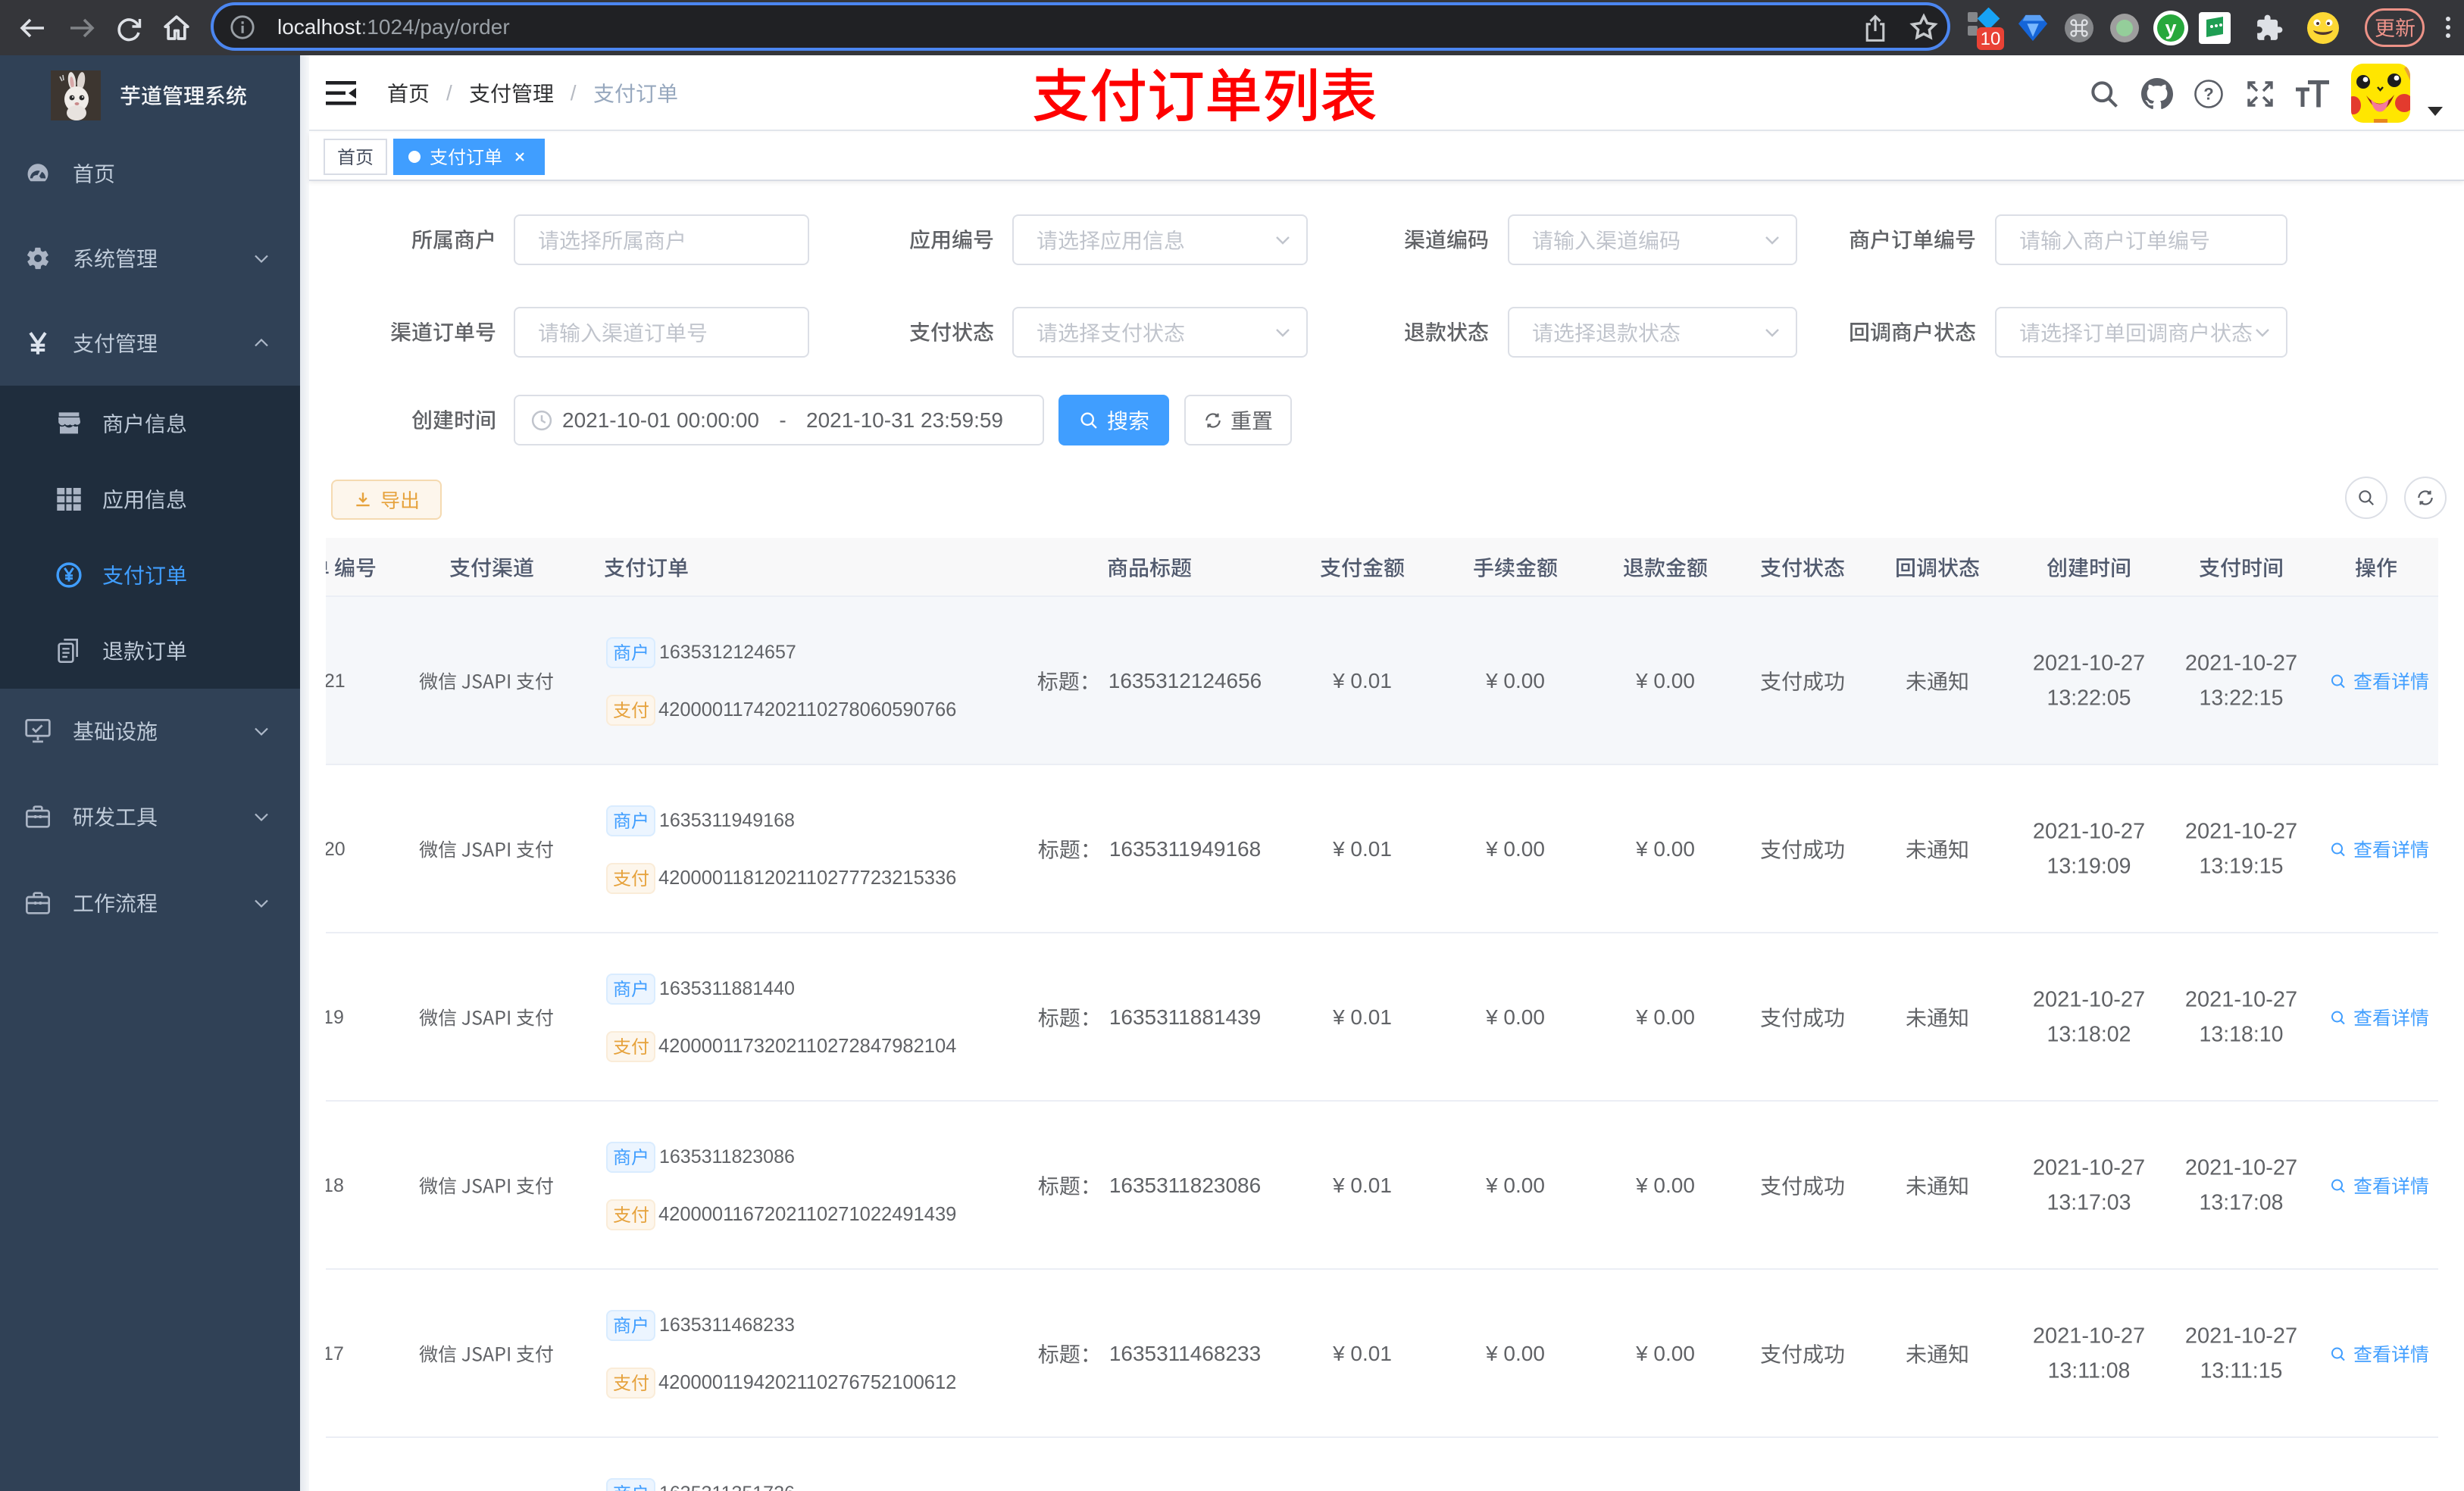 This screenshot has height=1491, width=2464. What do you see at coordinates (2170, 28) in the screenshot?
I see `svg-text: y` at bounding box center [2170, 28].